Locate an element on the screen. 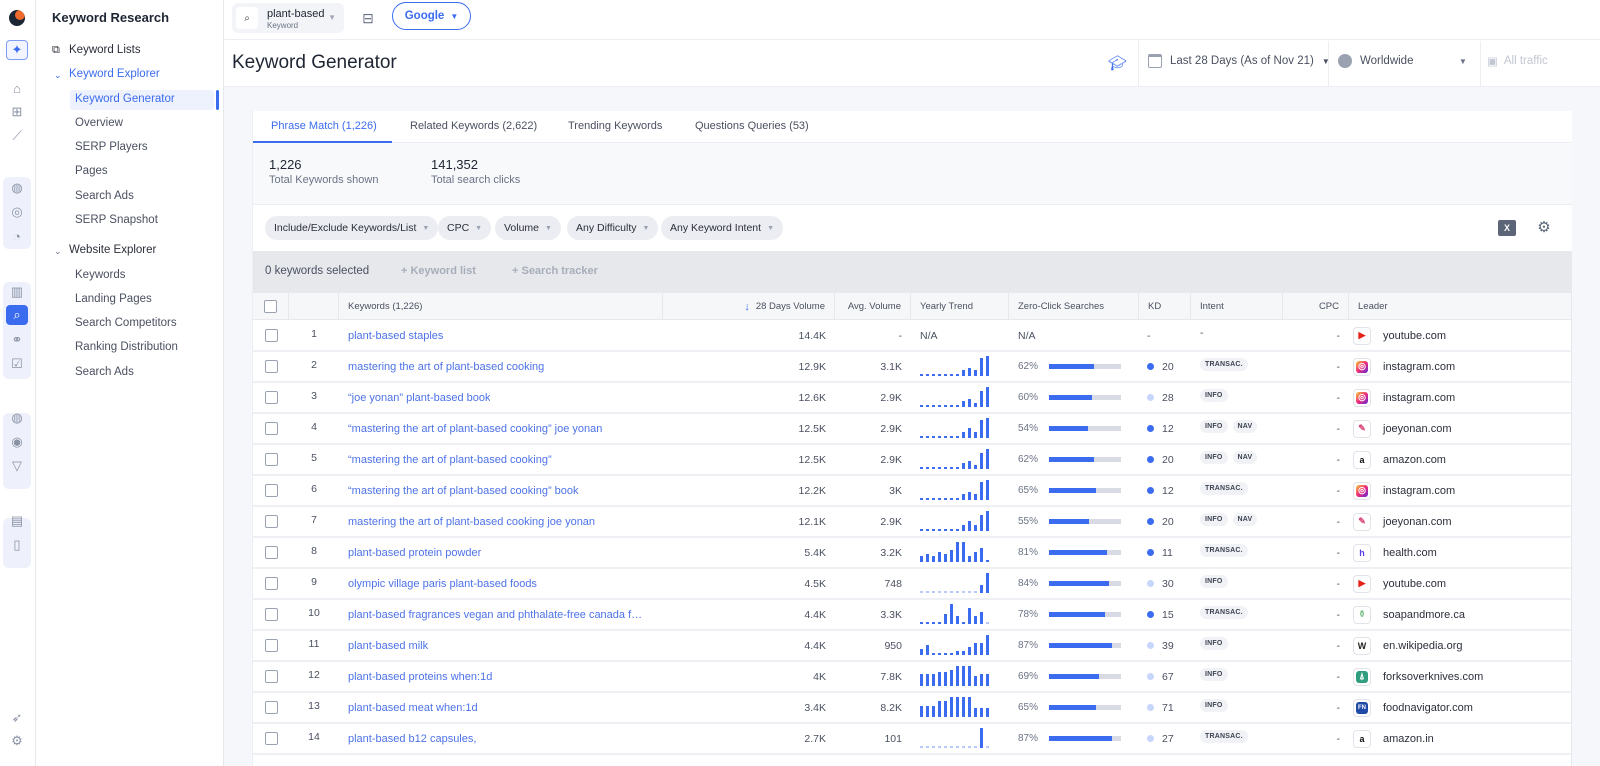 Image resolution: width=1600 pixels, height=766 pixels. keyword-link: plant-based proteins when:1d is located at coordinates (420, 677).